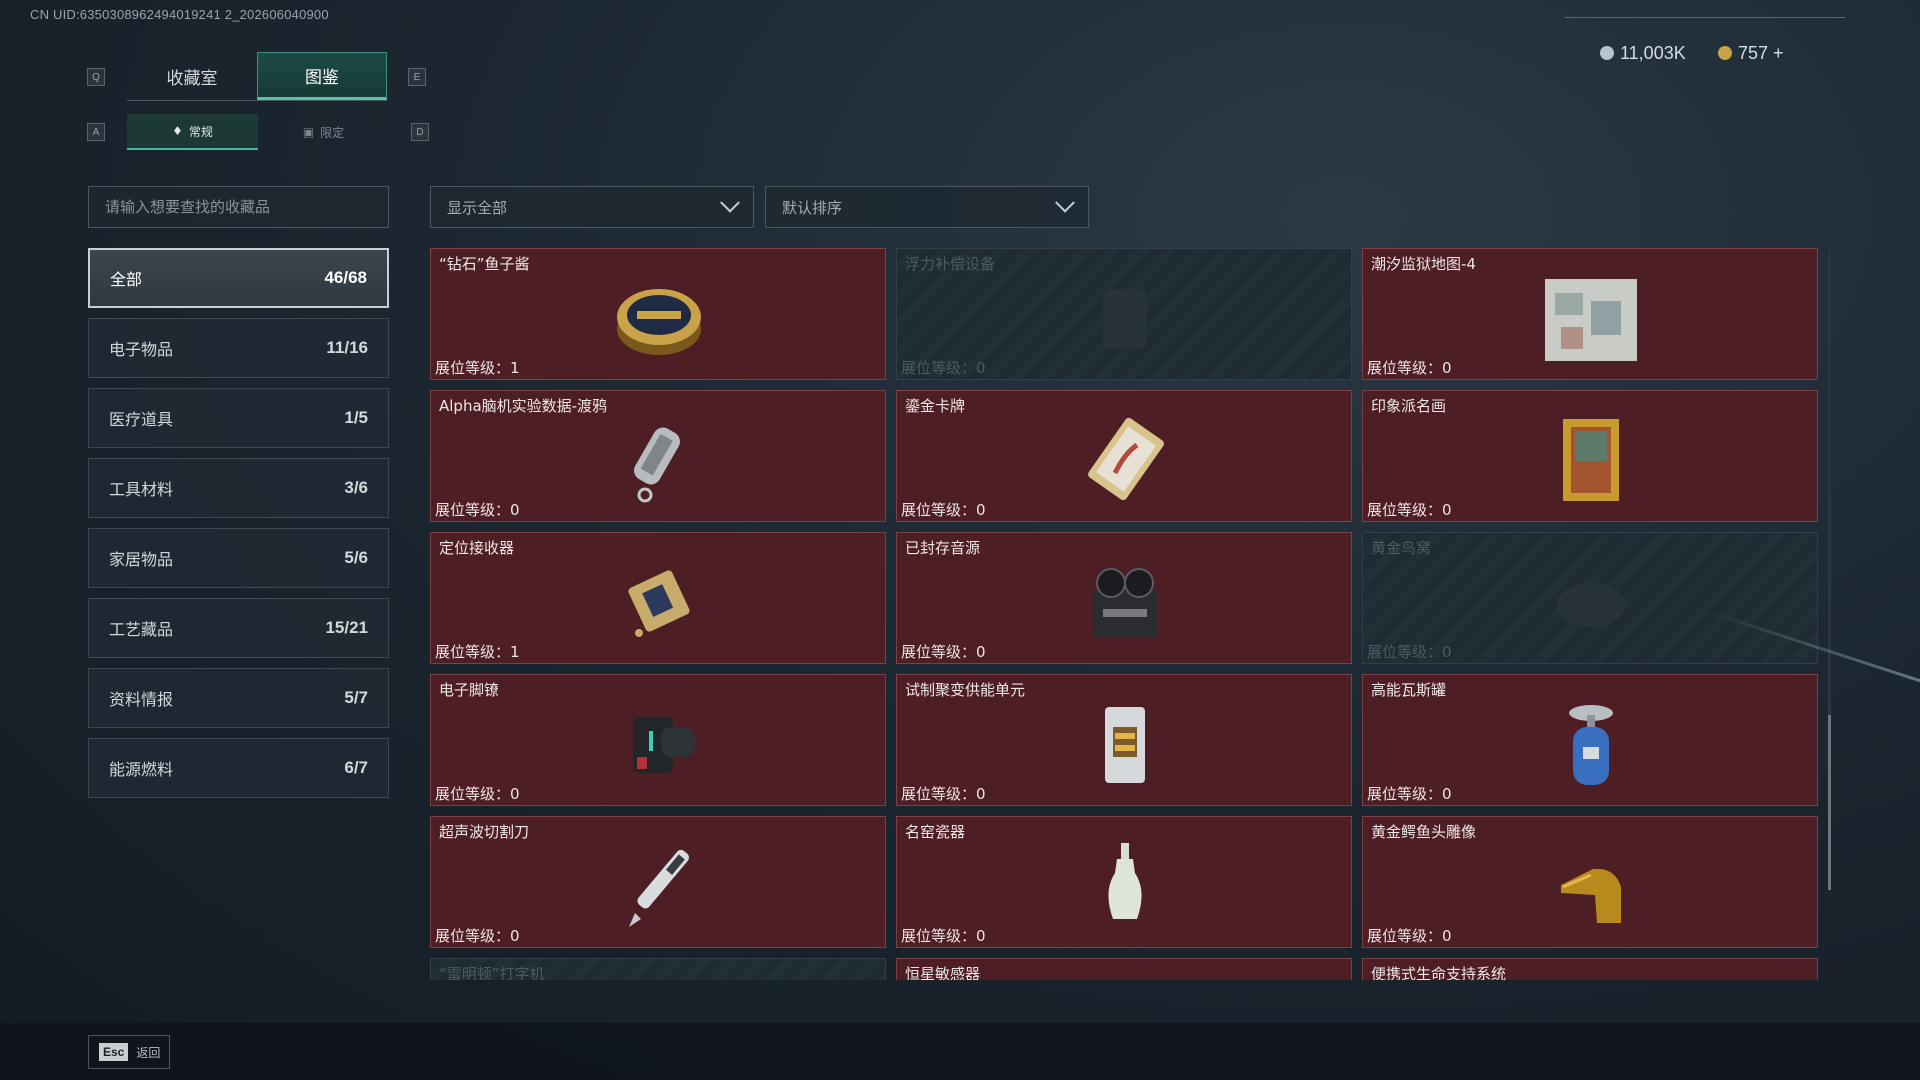 This screenshot has height=1080, width=1920. I want to click on category-crafts: 工艺藏品 15/21, so click(238, 628).